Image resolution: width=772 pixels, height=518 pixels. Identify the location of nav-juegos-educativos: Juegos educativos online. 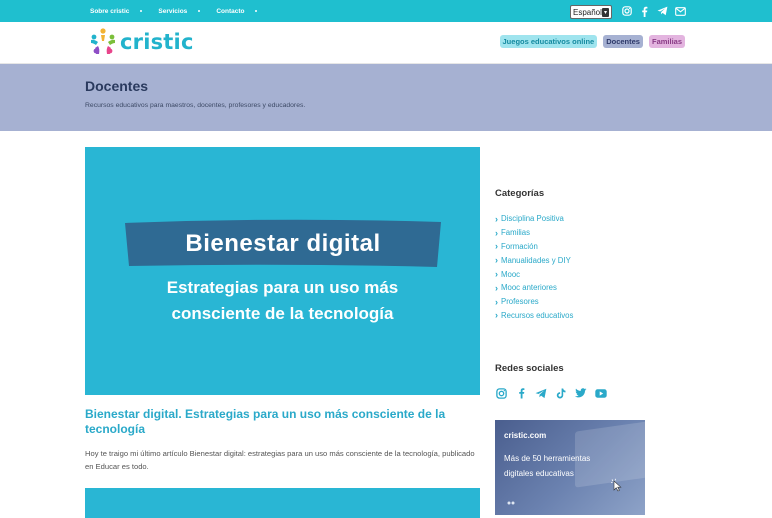
(548, 41).